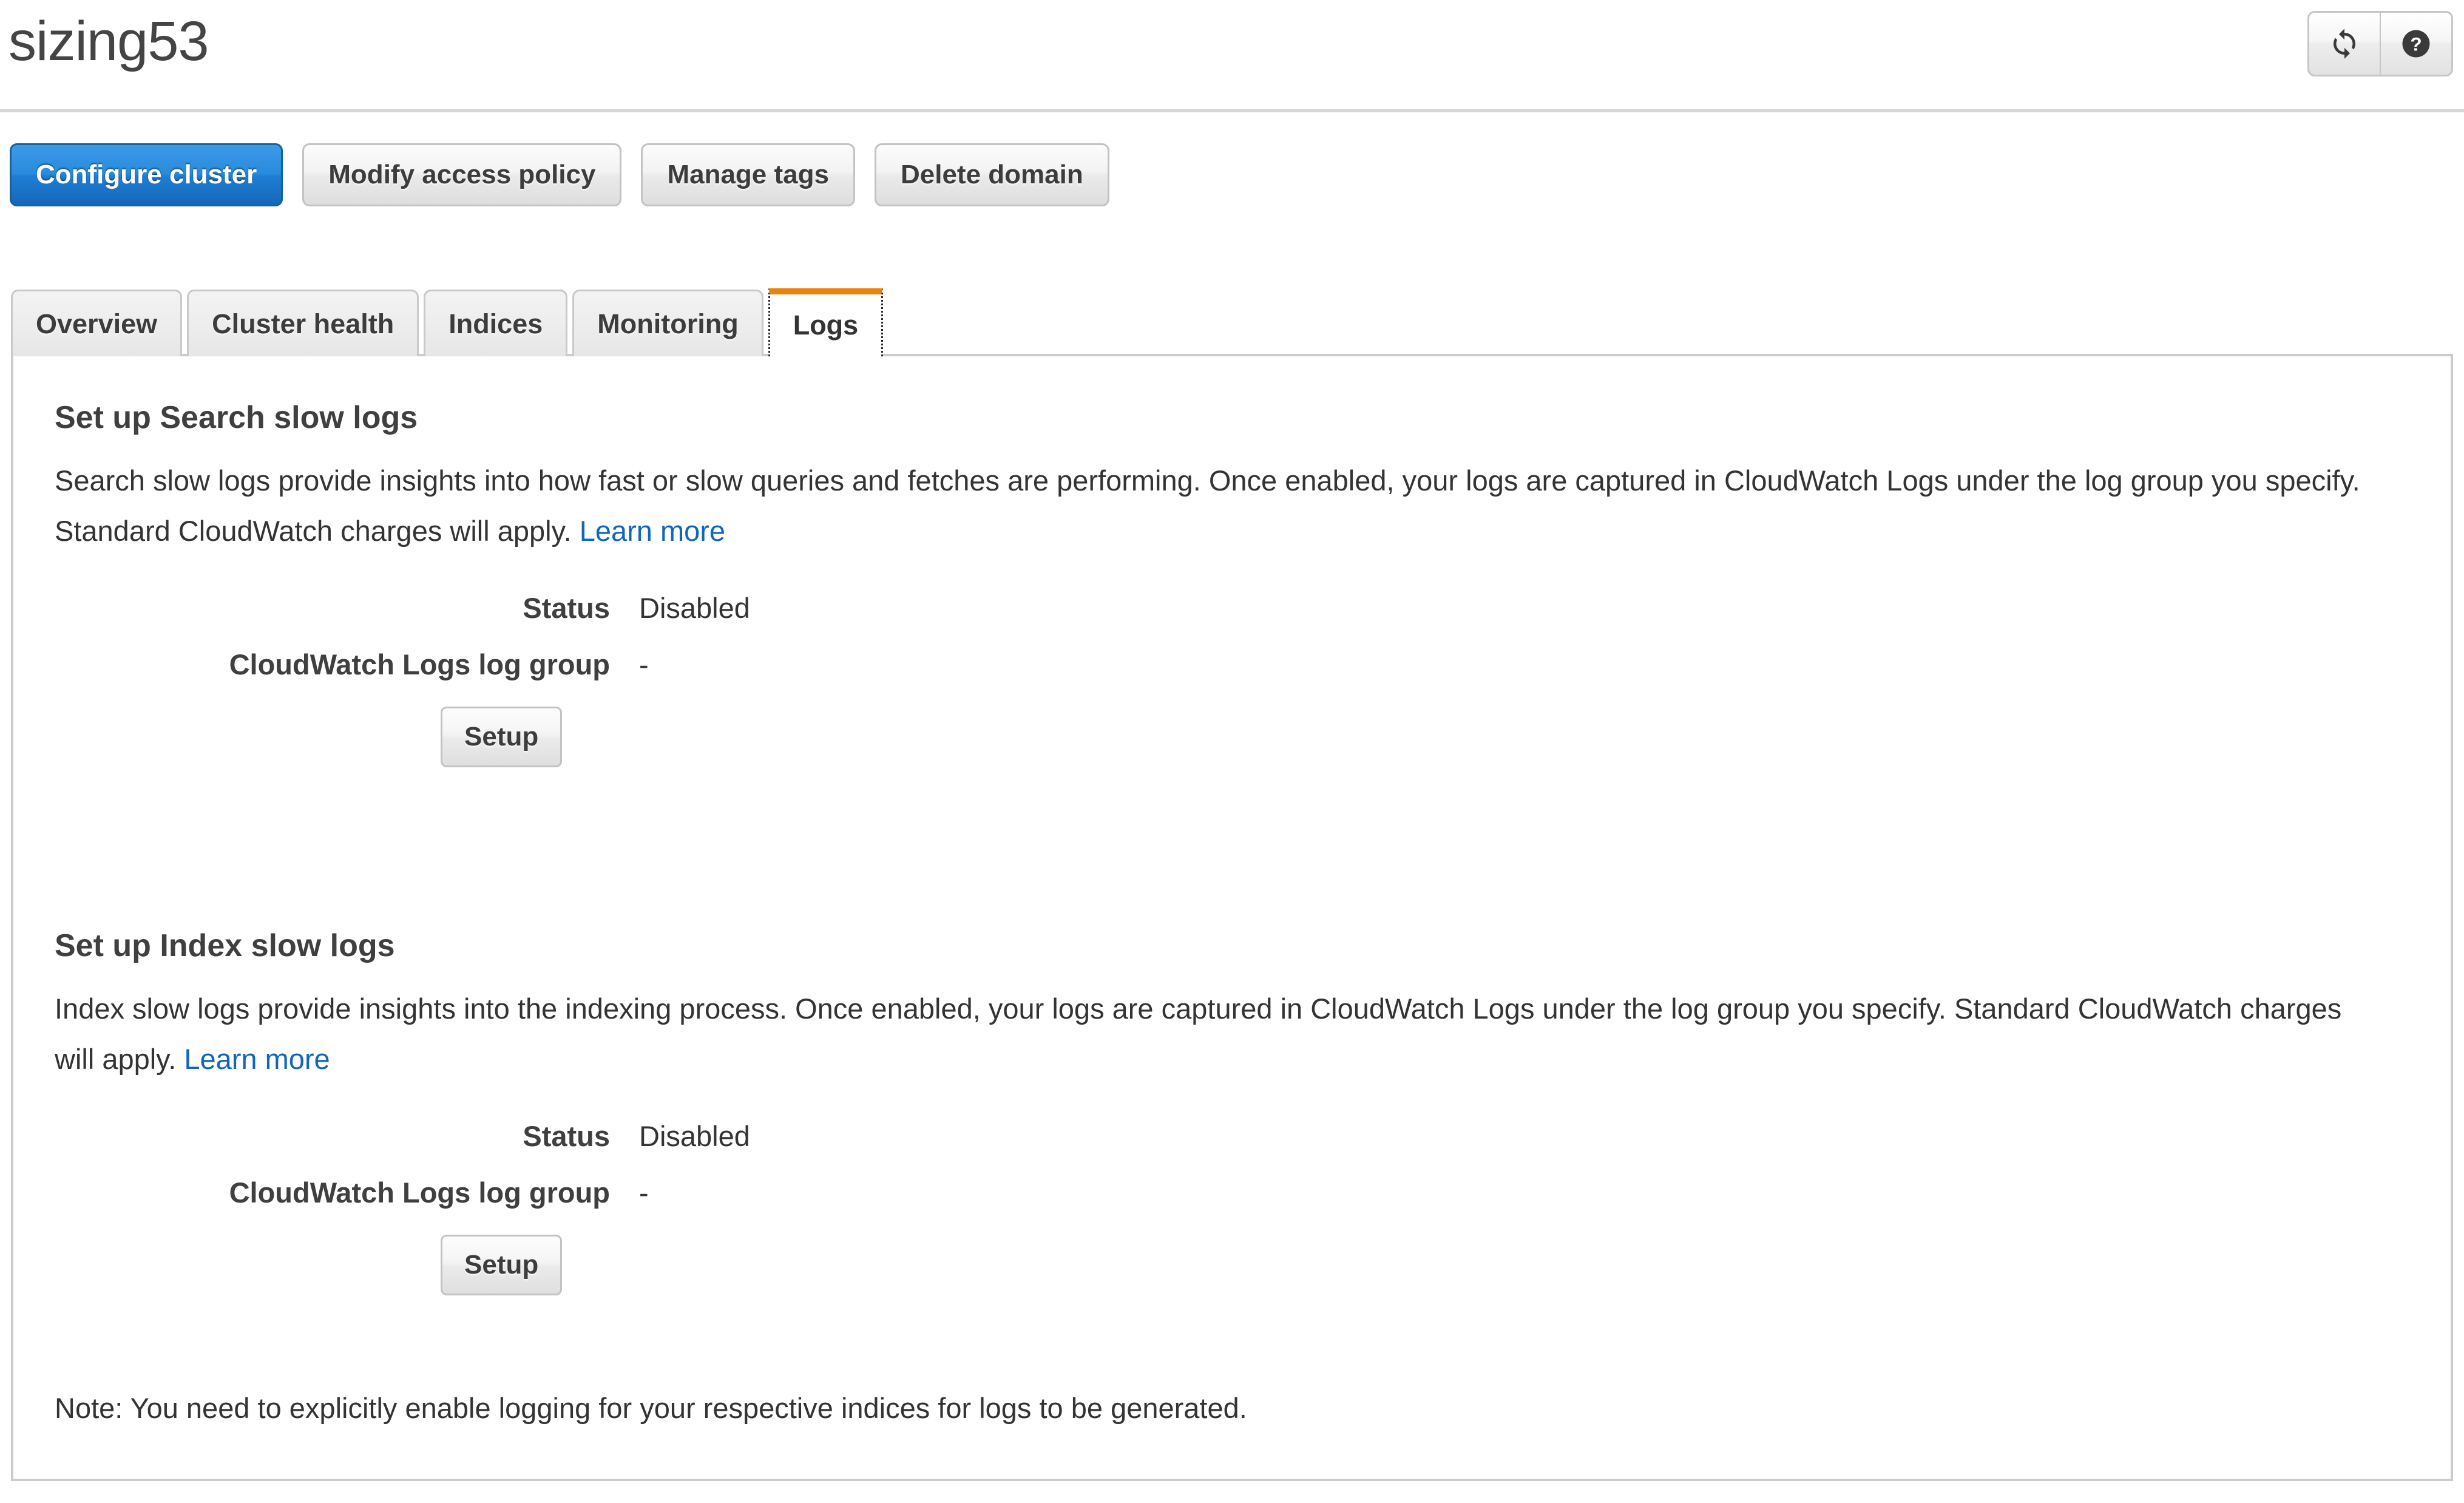  What do you see at coordinates (694, 608) in the screenshot?
I see `search-slow-logs-status-value: Disabled` at bounding box center [694, 608].